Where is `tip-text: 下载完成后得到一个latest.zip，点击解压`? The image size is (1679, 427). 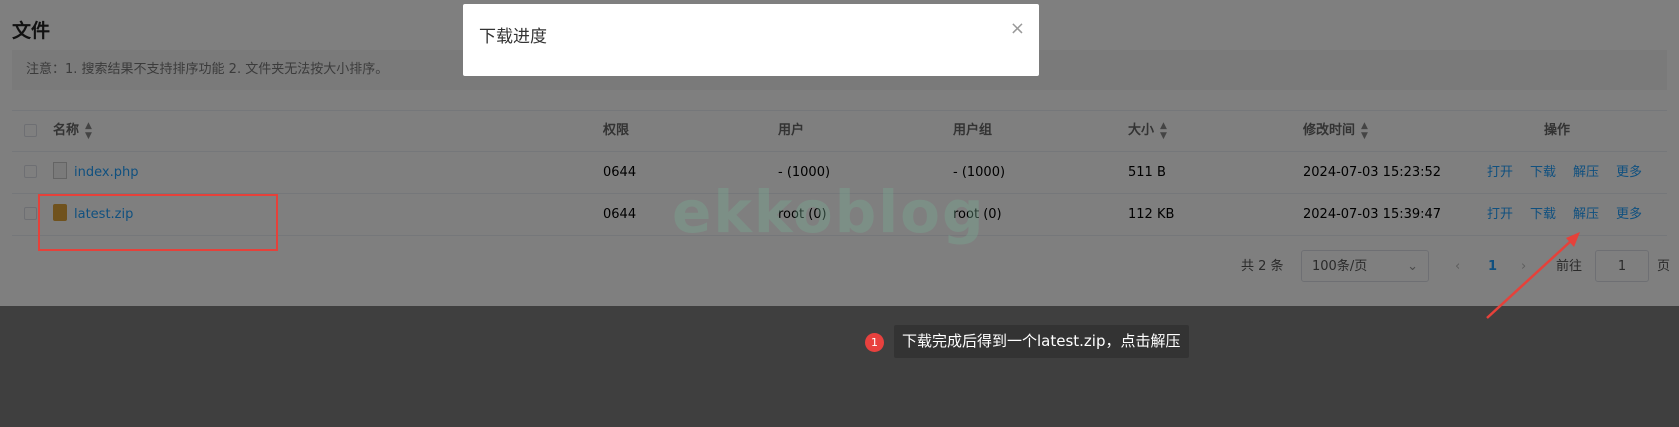 tip-text: 下载完成后得到一个latest.zip，点击解压 is located at coordinates (1041, 341).